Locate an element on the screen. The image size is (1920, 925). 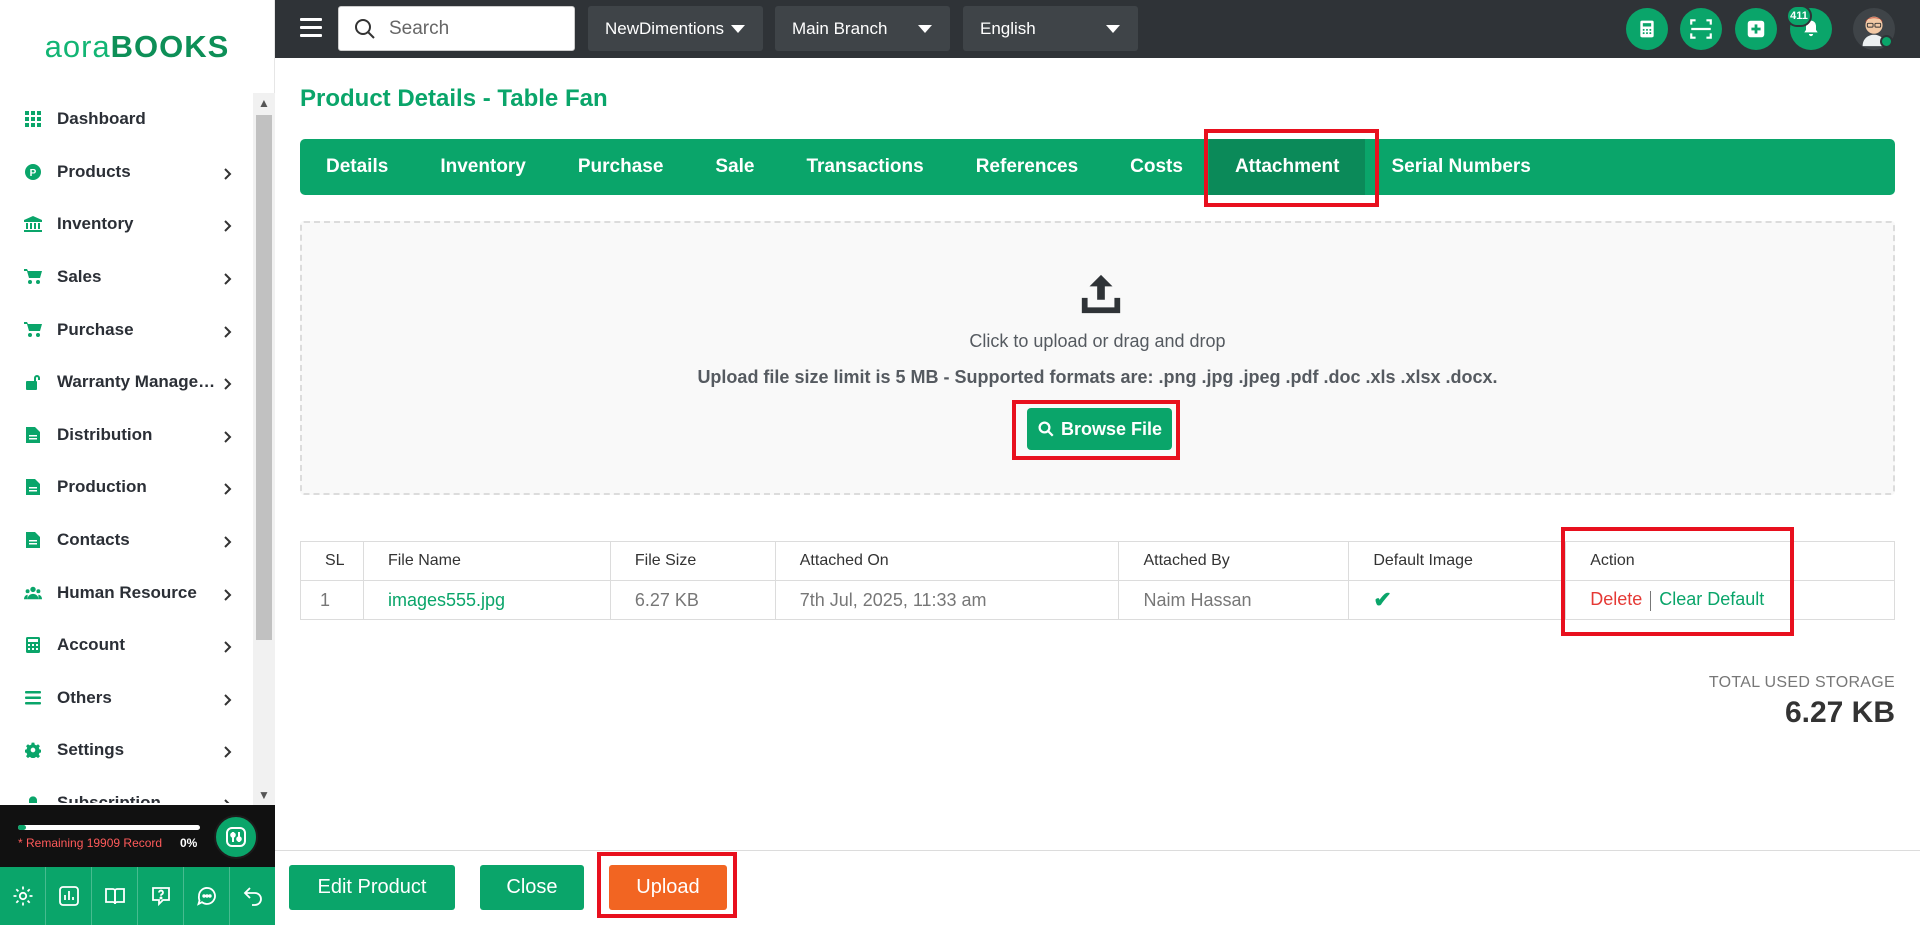
sidebar-item-label: Products is located at coordinates (94, 171).